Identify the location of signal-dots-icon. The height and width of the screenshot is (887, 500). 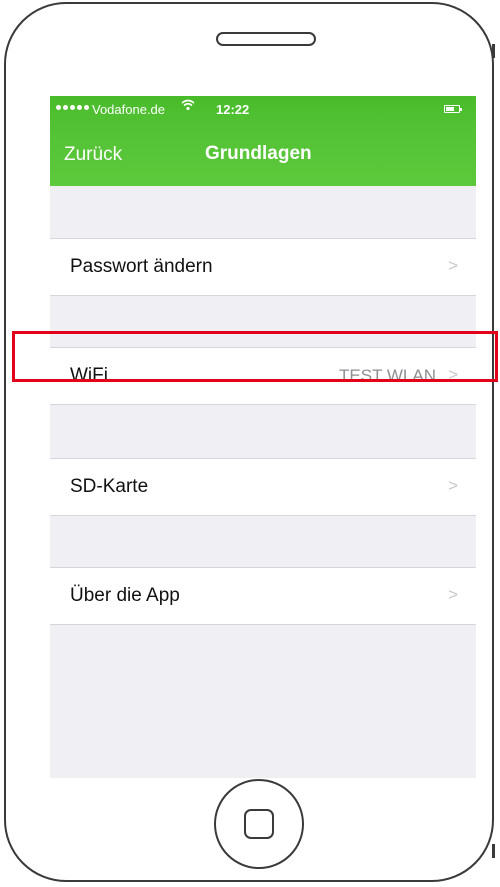
(72, 107).